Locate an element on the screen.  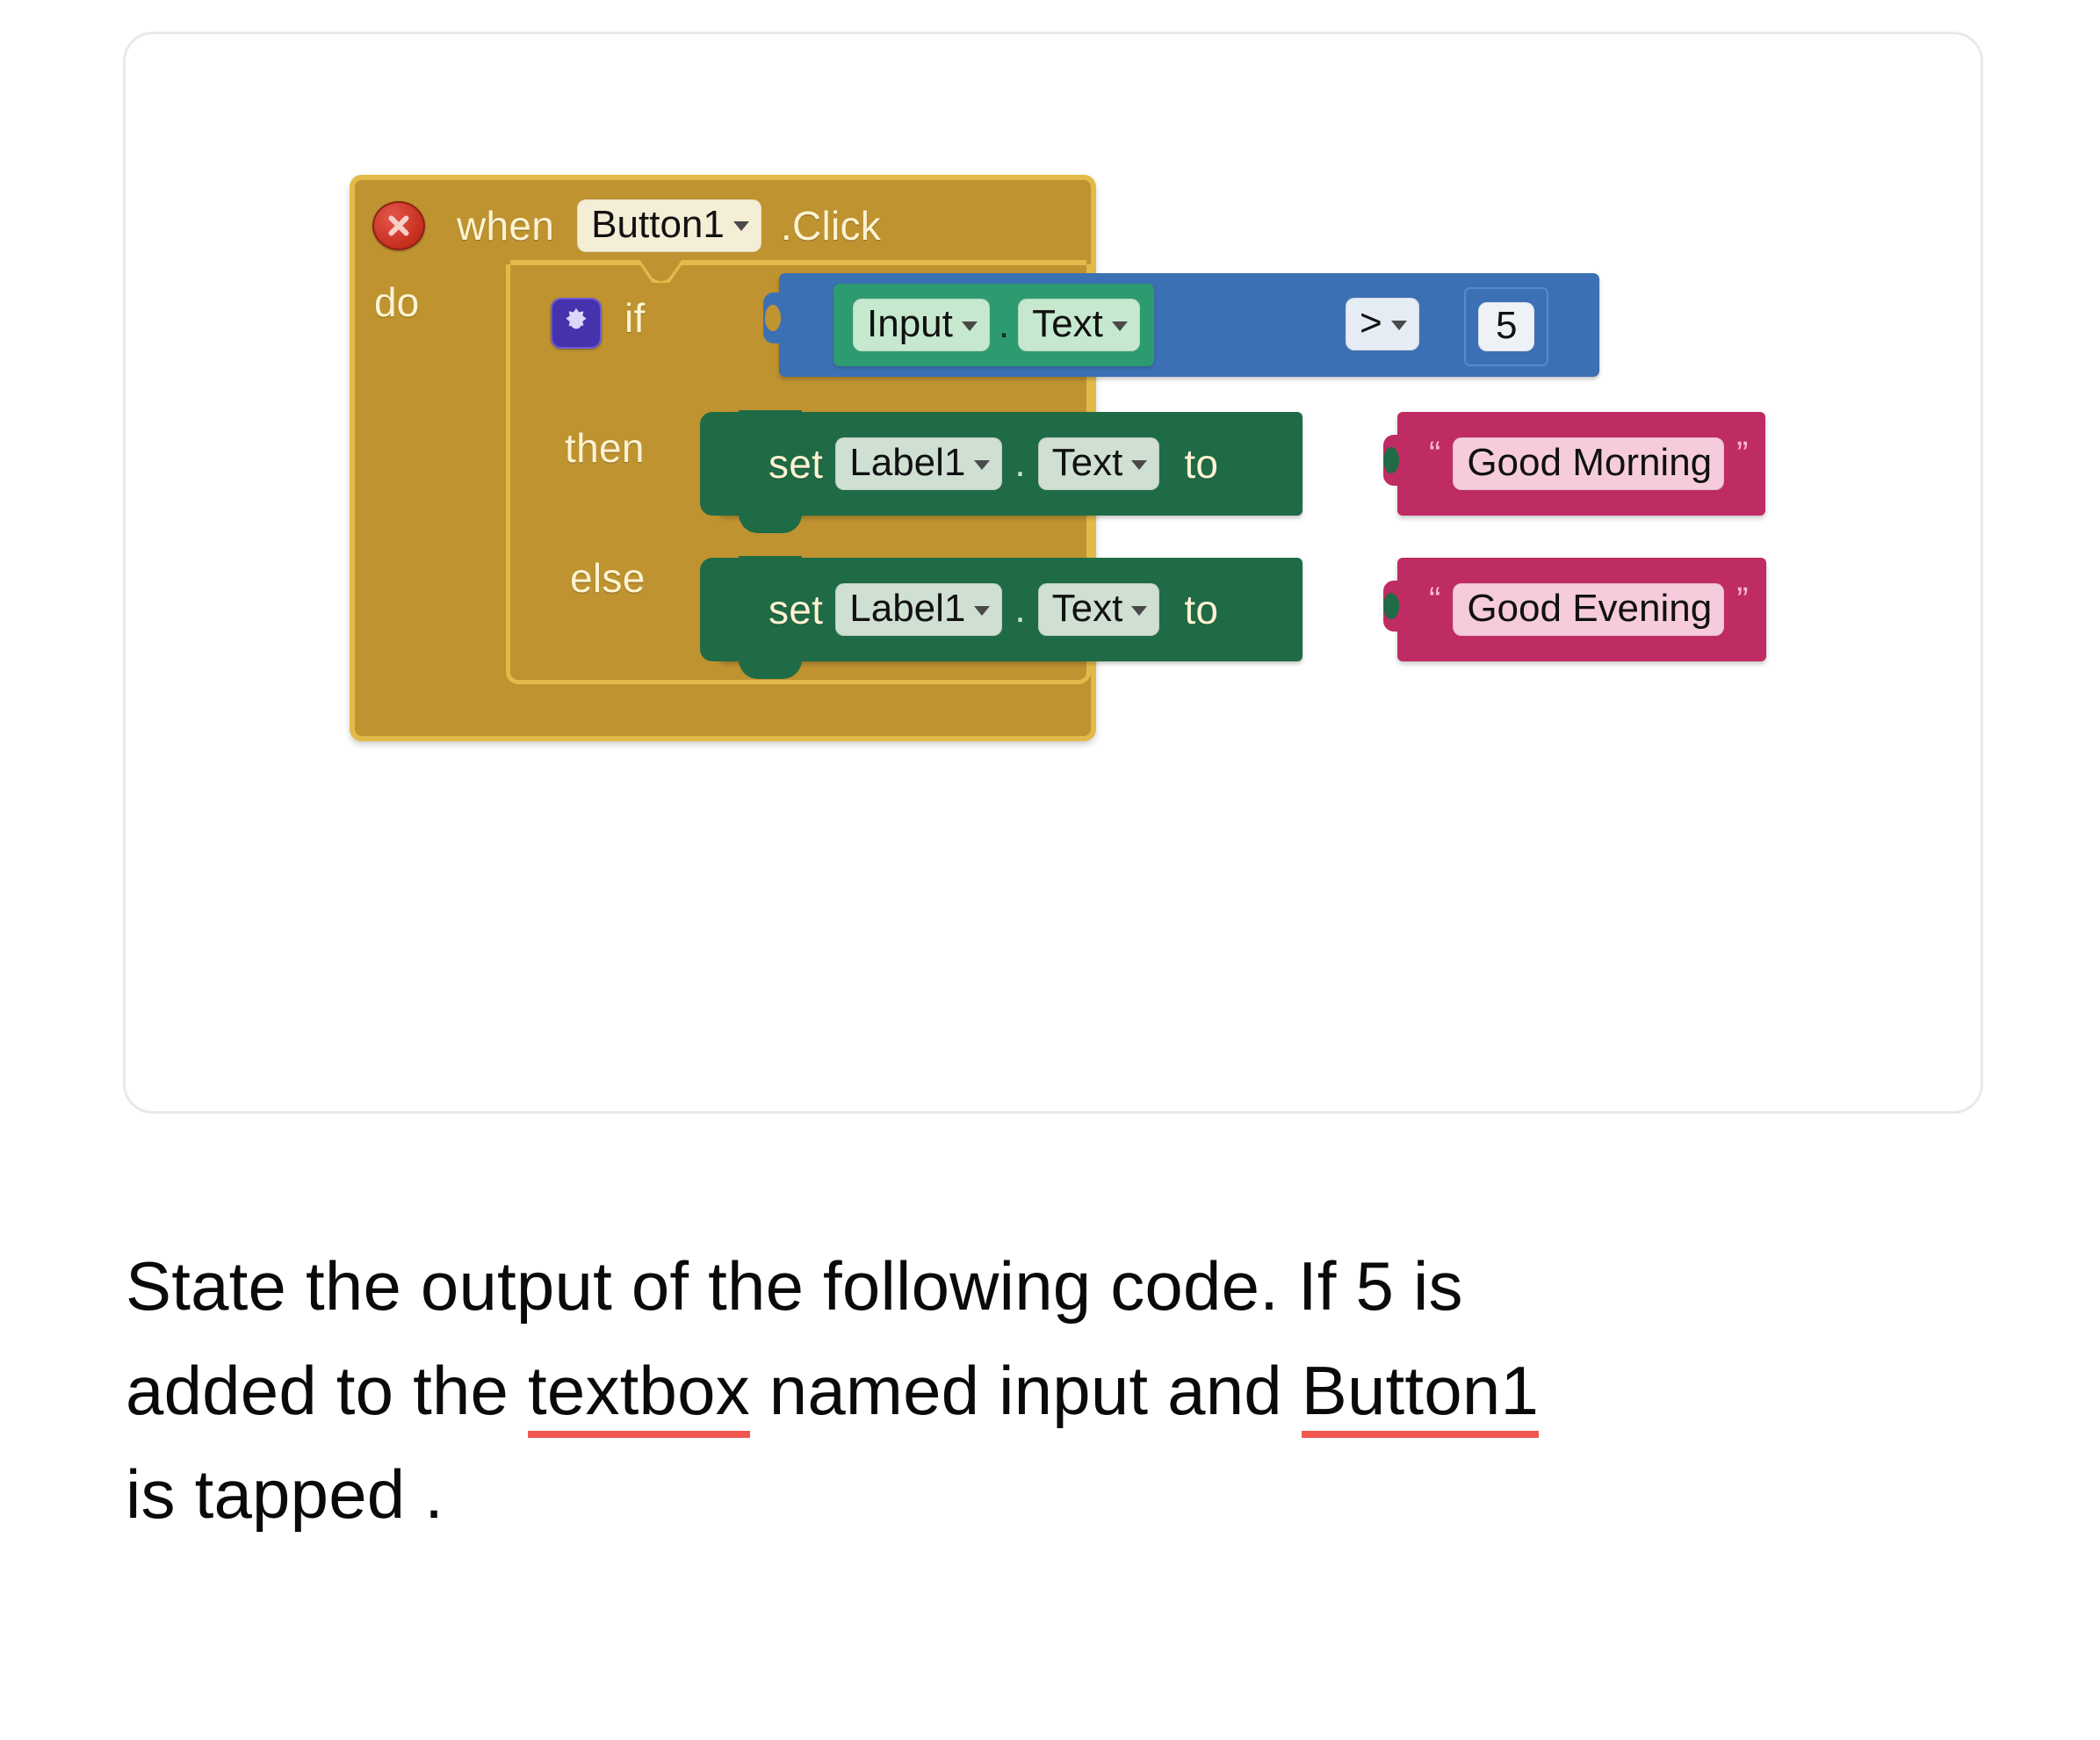
setter-block-else: set Label1 . Text to is located at coordinates (1001, 617).